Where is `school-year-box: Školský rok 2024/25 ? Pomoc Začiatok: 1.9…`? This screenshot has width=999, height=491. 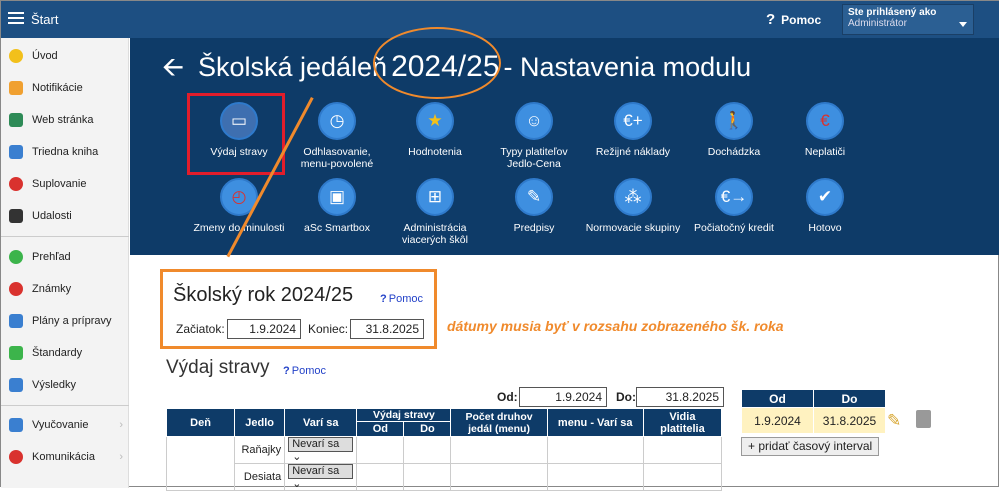
school-year-box: Školský rok 2024/25 ? Pomoc Začiatok: 1.9… is located at coordinates (298, 309).